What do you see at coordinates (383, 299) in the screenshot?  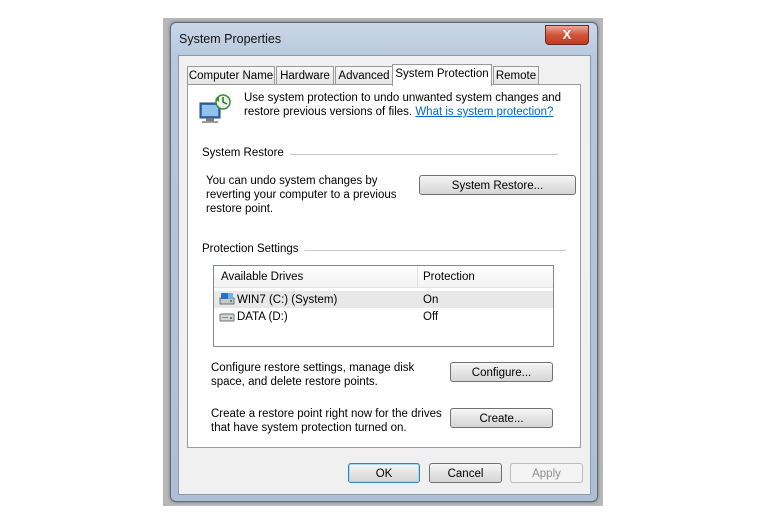 I see `table-row: WIN7 (C:) (System) On` at bounding box center [383, 299].